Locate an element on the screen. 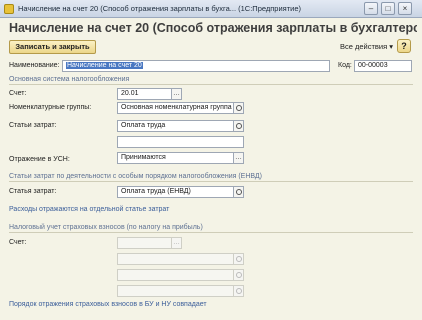 This screenshot has width=422, height=320. account-label: Счет: is located at coordinates (18, 93).